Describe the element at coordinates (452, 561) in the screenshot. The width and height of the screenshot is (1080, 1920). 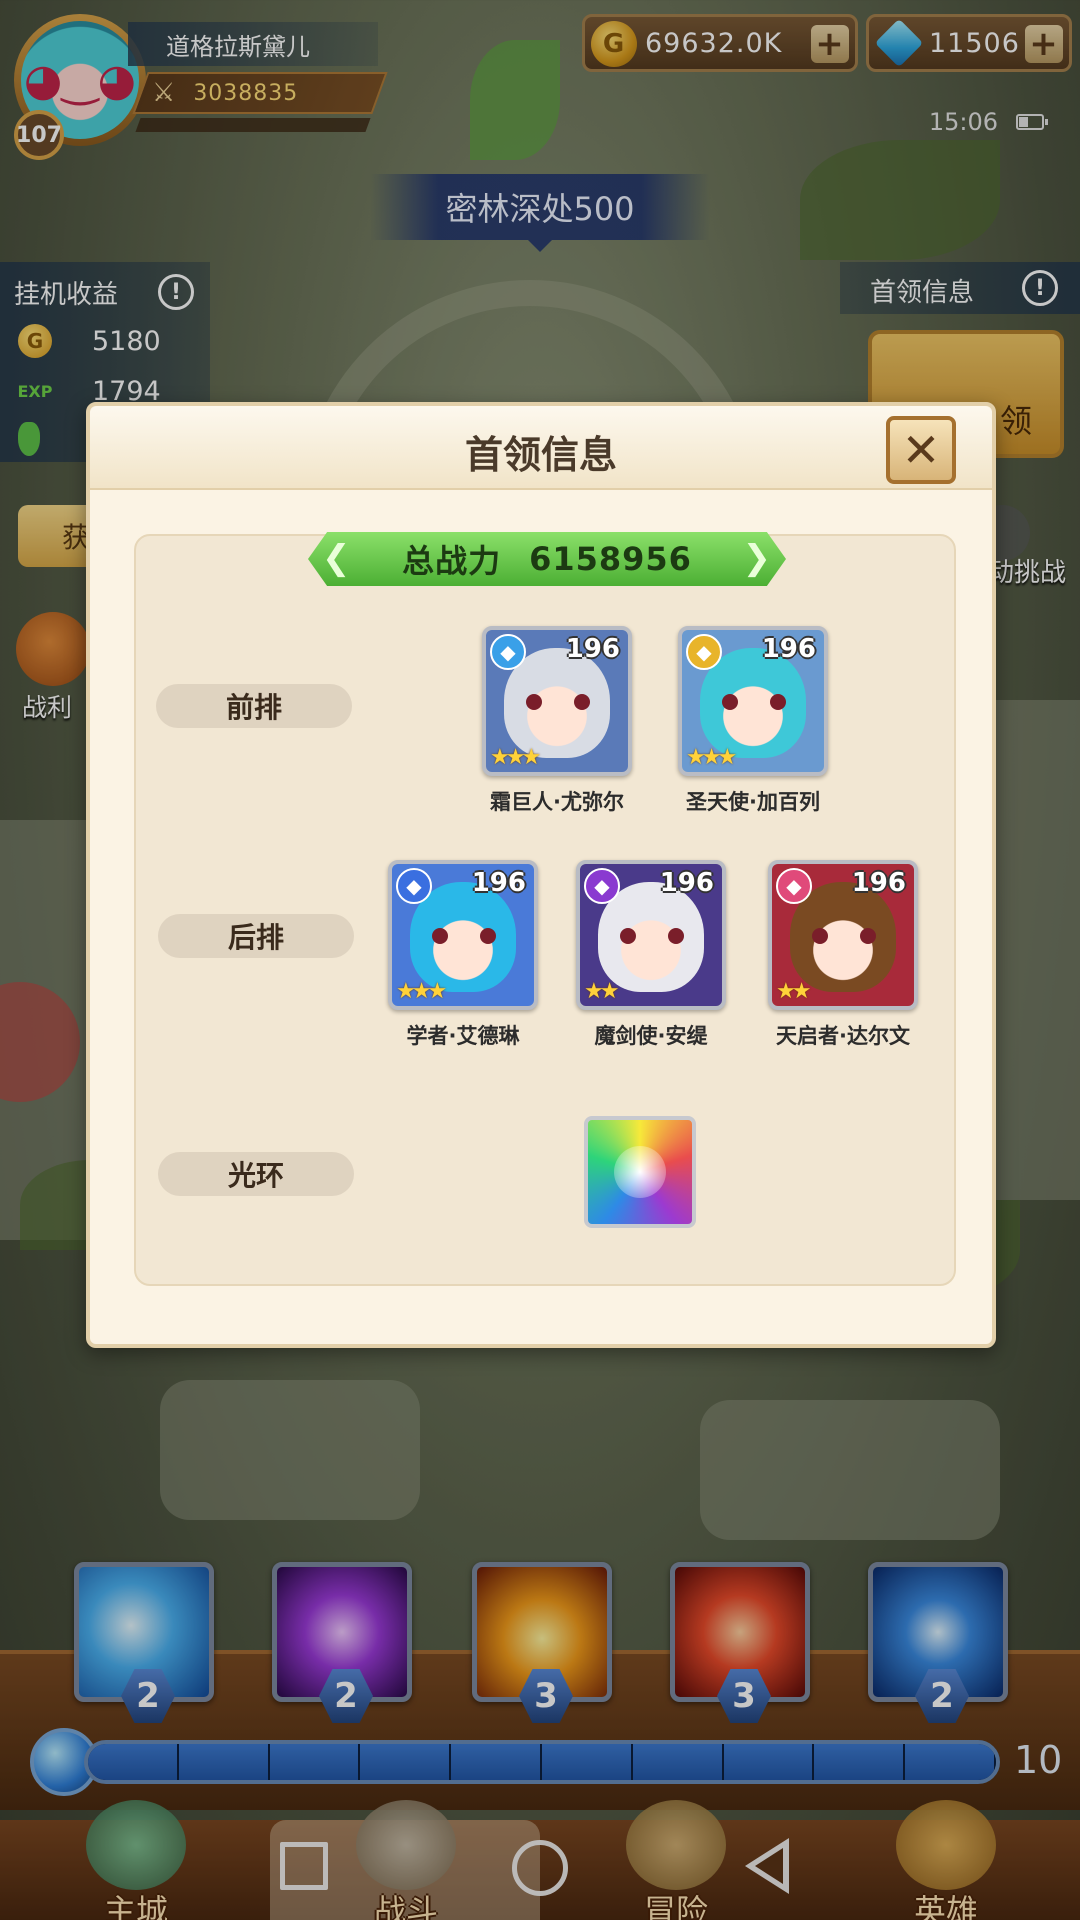
I see `total-power-label: 总战力` at that location.